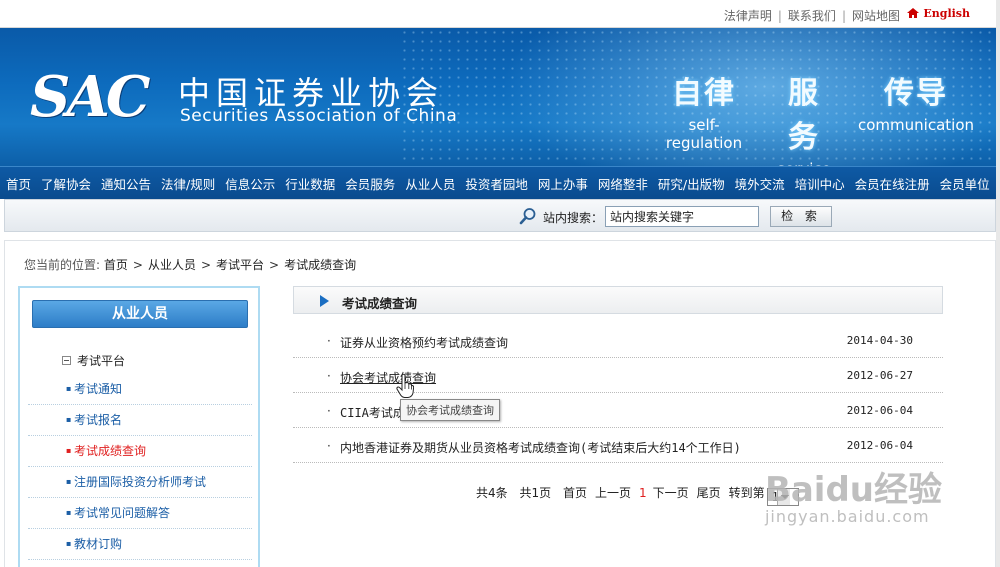 This screenshot has height=567, width=1000. What do you see at coordinates (704, 134) in the screenshot?
I see `slogan-en: self-regulation` at bounding box center [704, 134].